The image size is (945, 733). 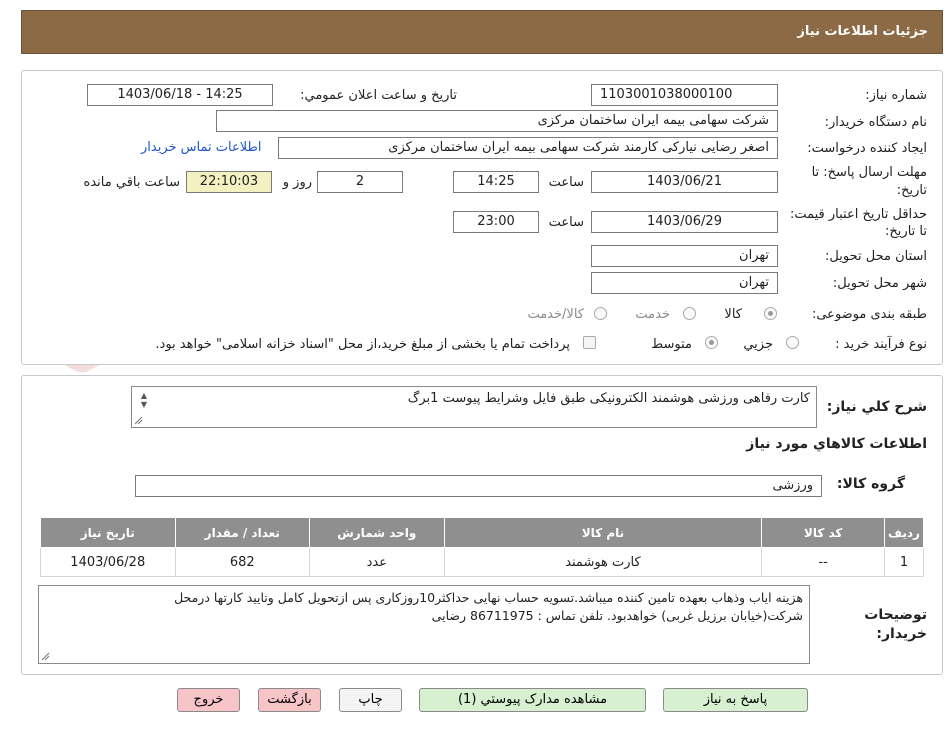 What do you see at coordinates (862, 31) in the screenshot?
I see `page-title: جزئیات اطلاعات نیاز` at bounding box center [862, 31].